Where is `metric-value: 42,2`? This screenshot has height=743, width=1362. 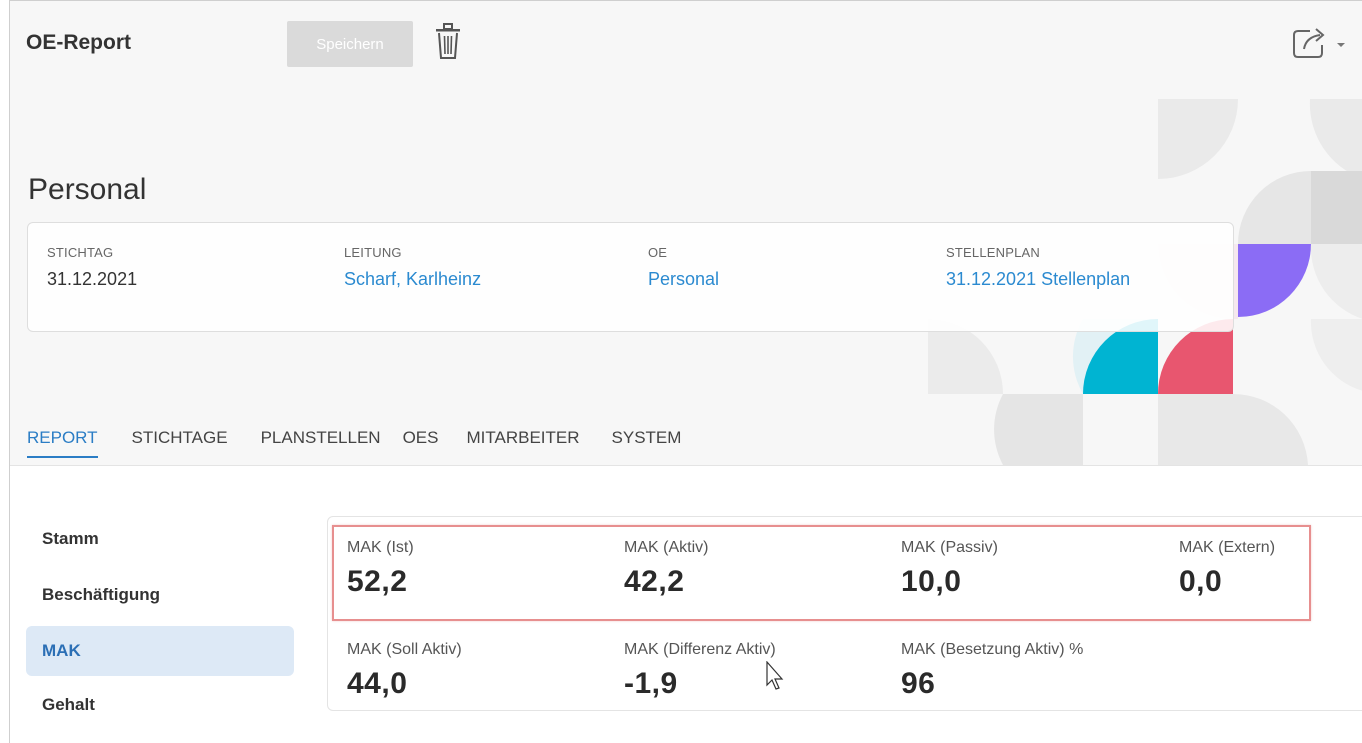
metric-value: 42,2 is located at coordinates (654, 581).